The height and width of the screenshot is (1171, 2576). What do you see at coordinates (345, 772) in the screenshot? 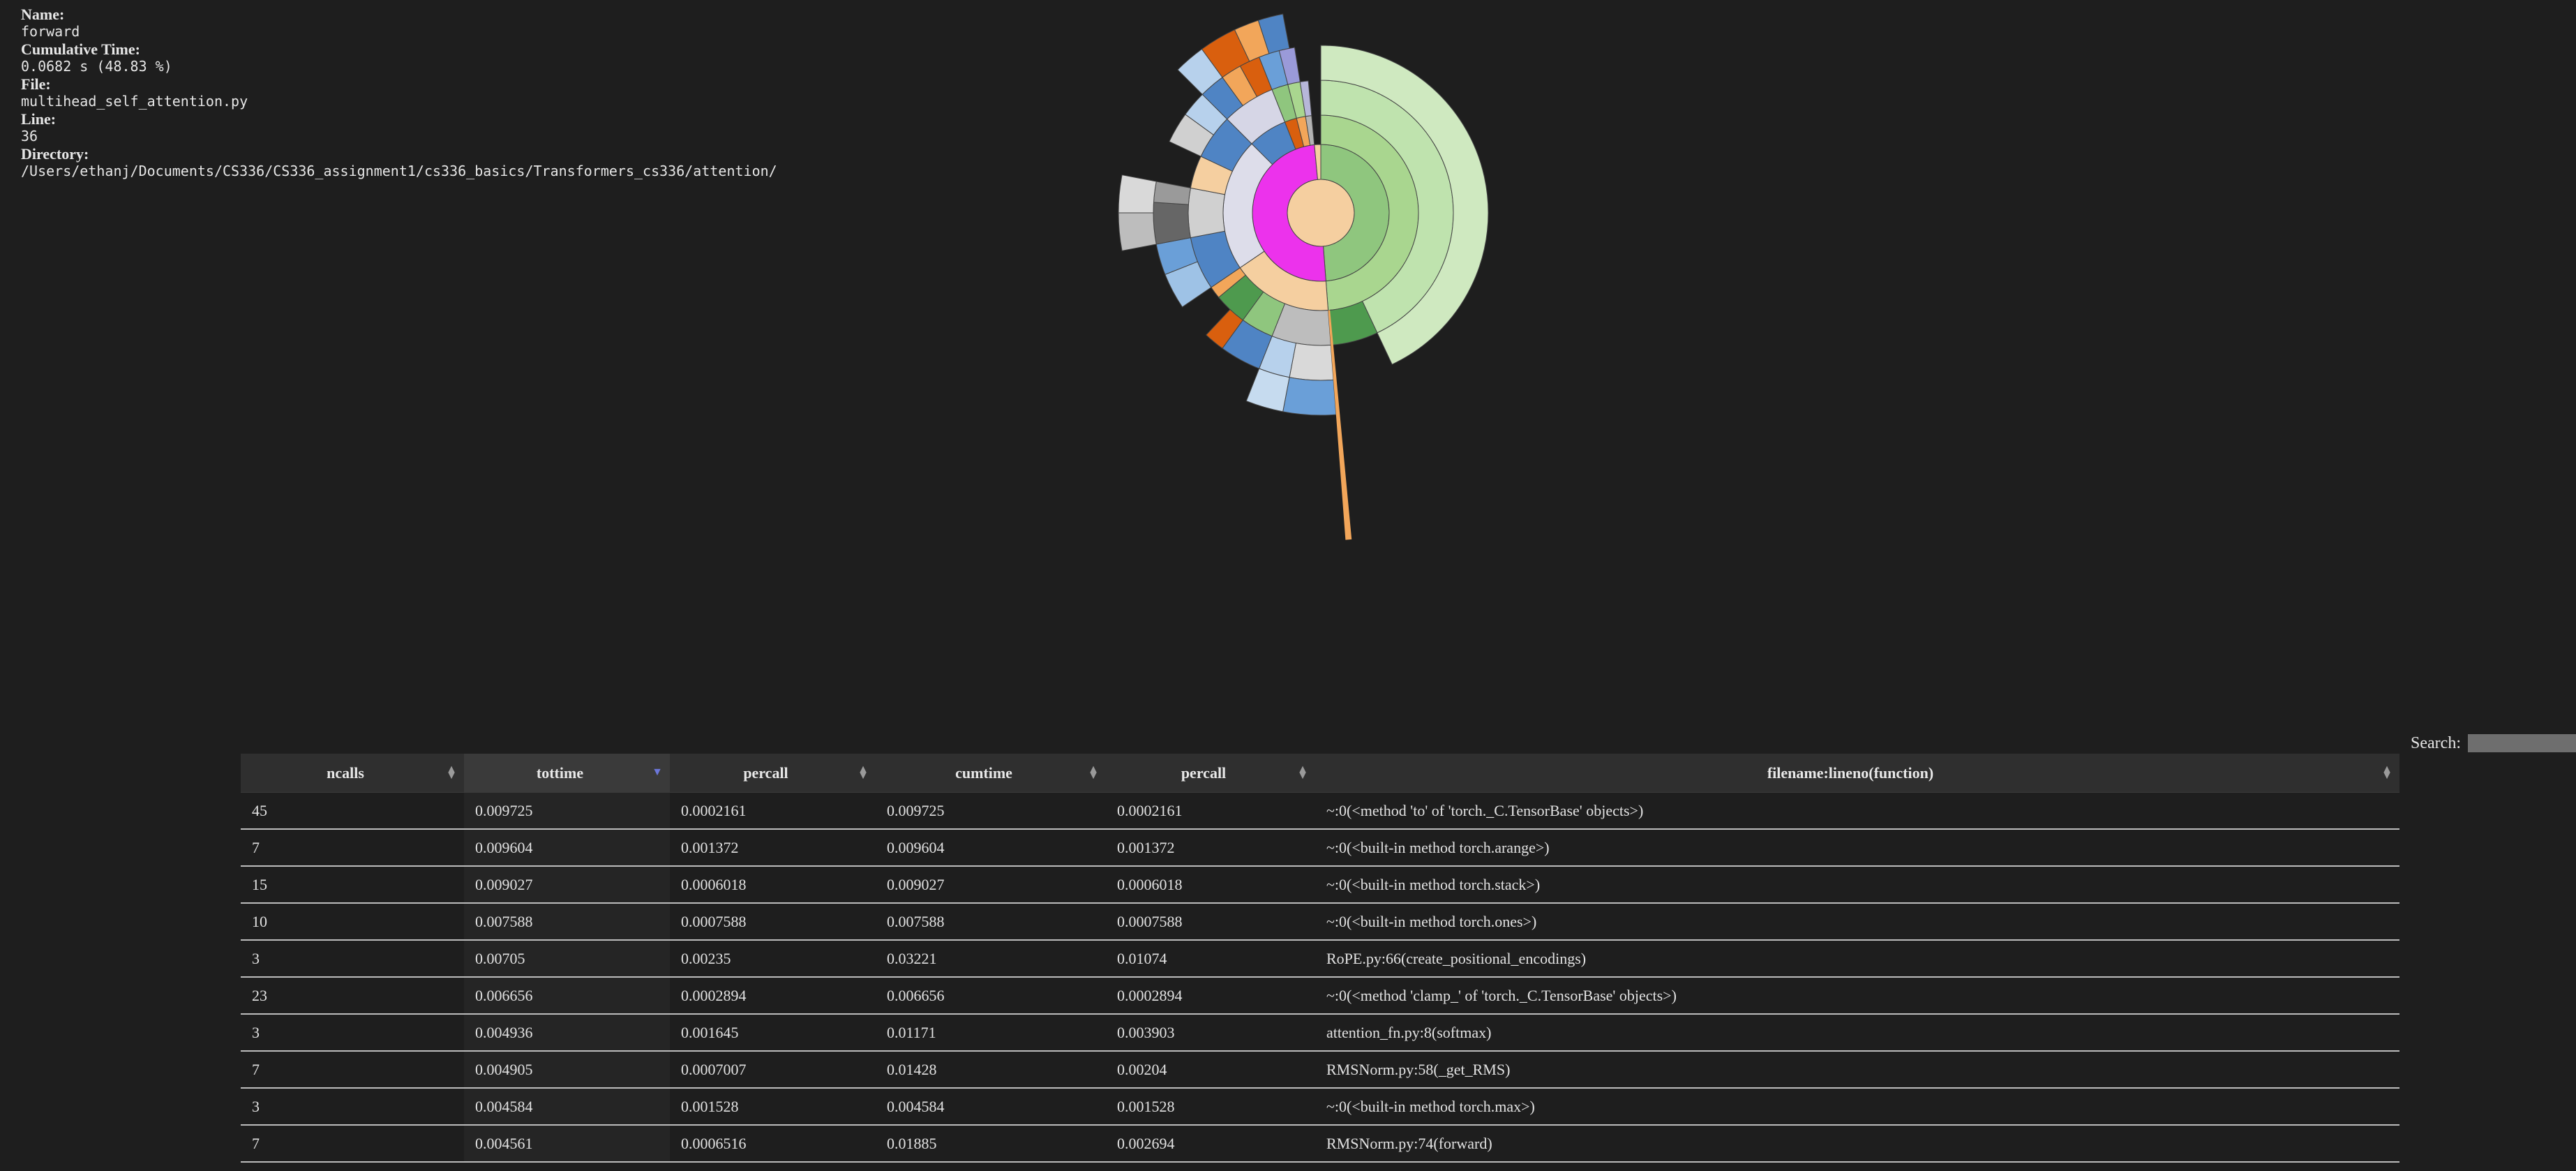
I see `column-header-label: ncalls` at bounding box center [345, 772].